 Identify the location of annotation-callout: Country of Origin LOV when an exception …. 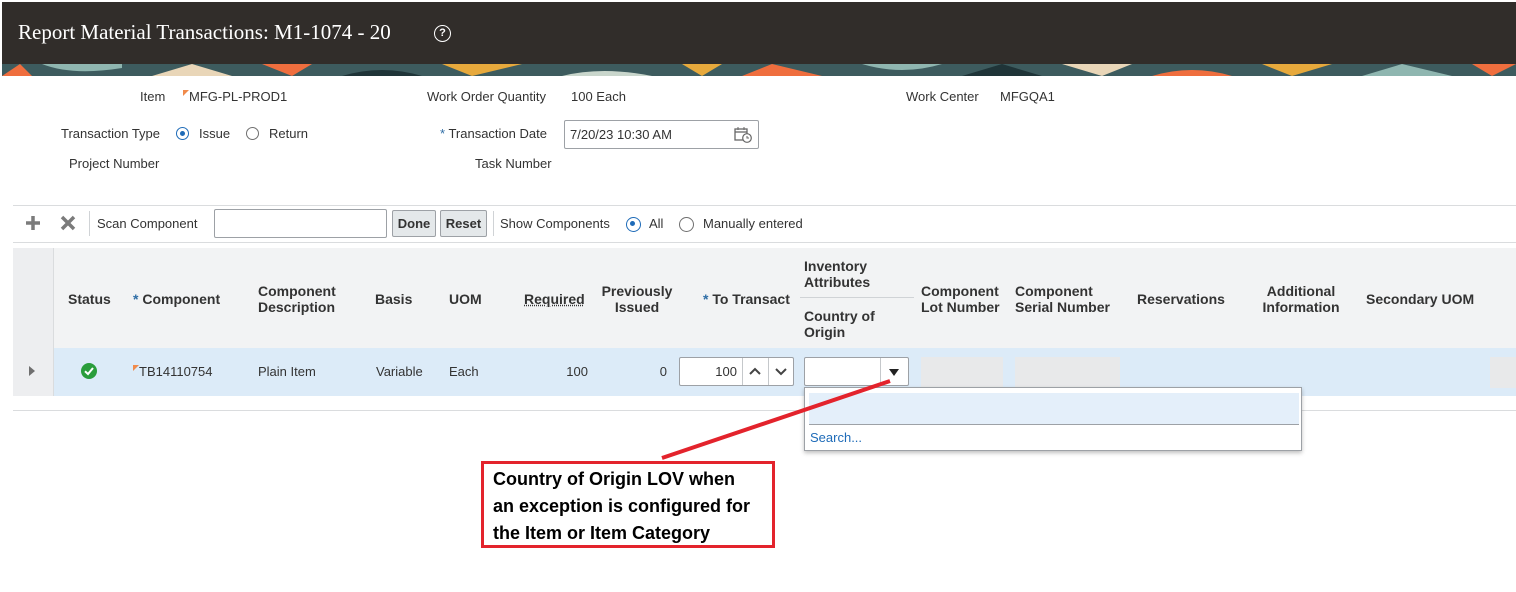
(628, 504).